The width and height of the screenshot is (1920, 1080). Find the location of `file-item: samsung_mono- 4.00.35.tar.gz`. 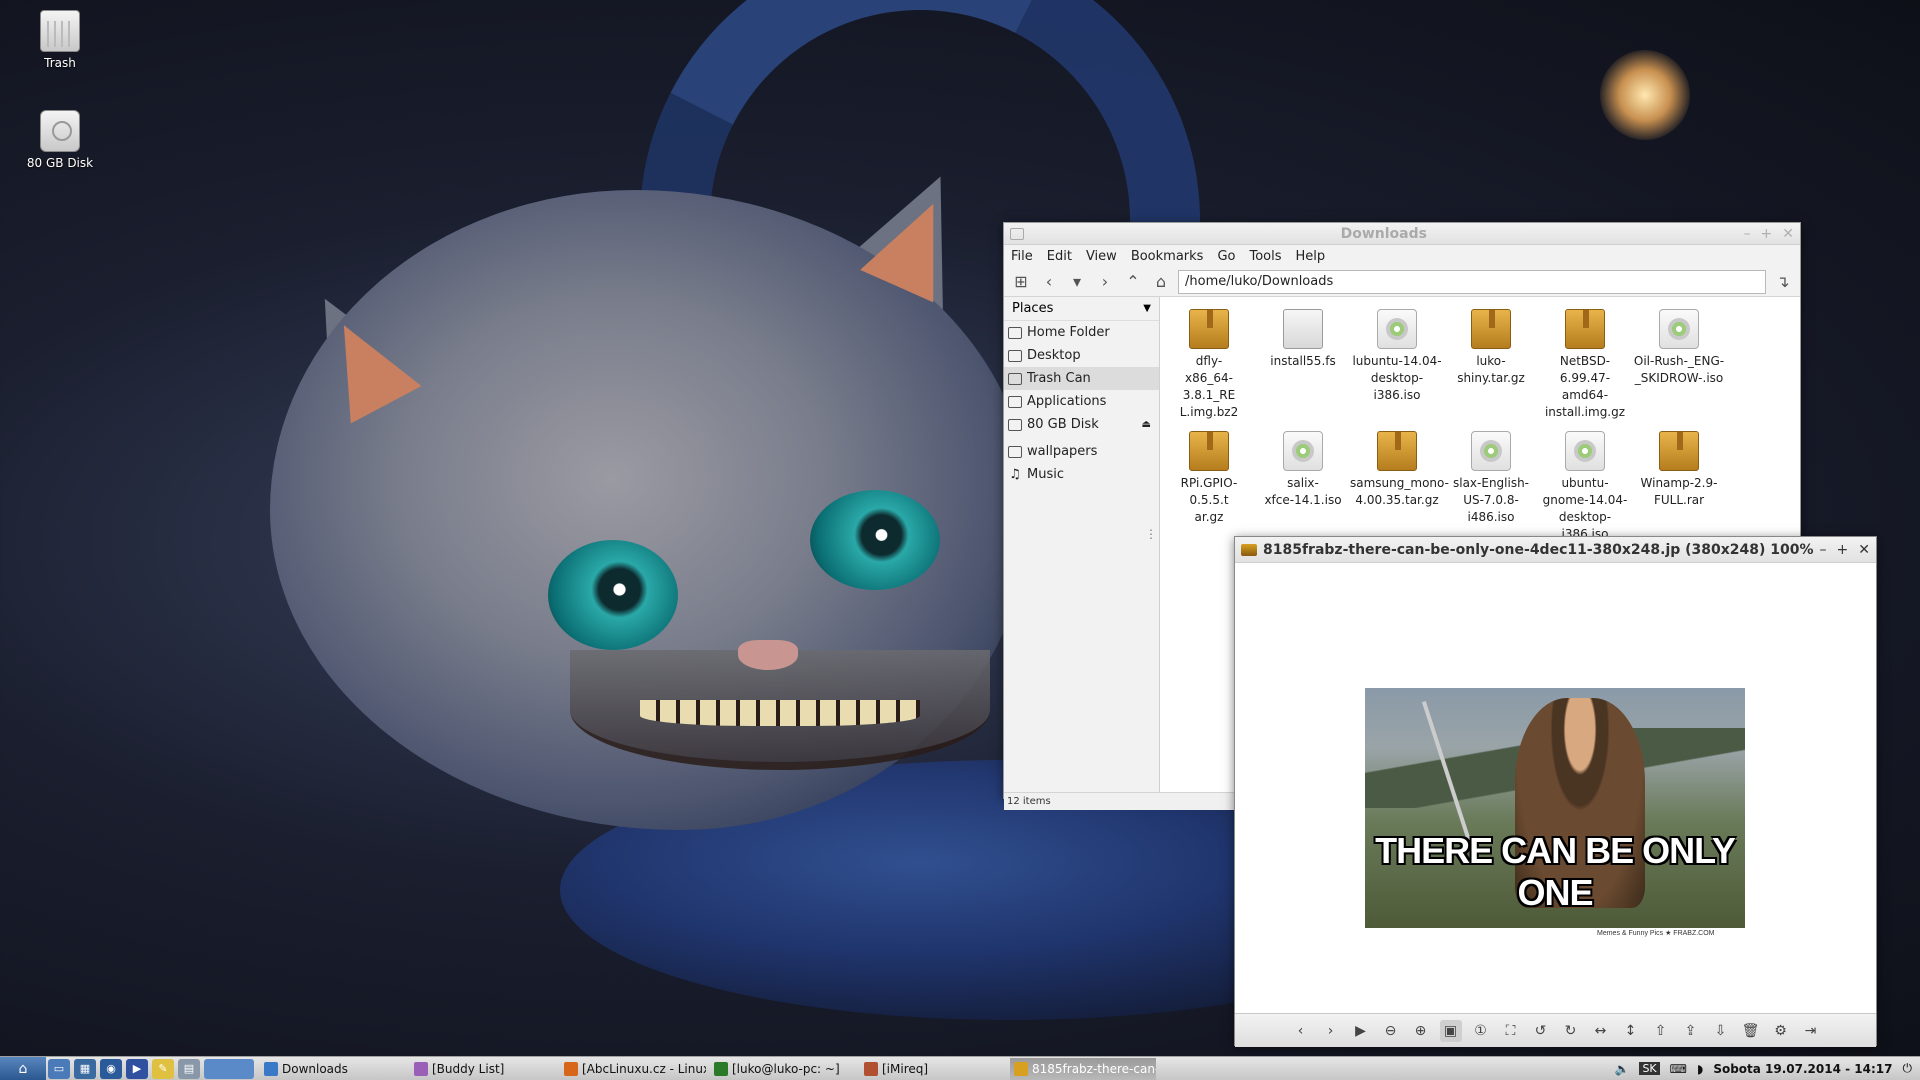

file-item: samsung_mono- 4.00.35.tar.gz is located at coordinates (1399, 485).